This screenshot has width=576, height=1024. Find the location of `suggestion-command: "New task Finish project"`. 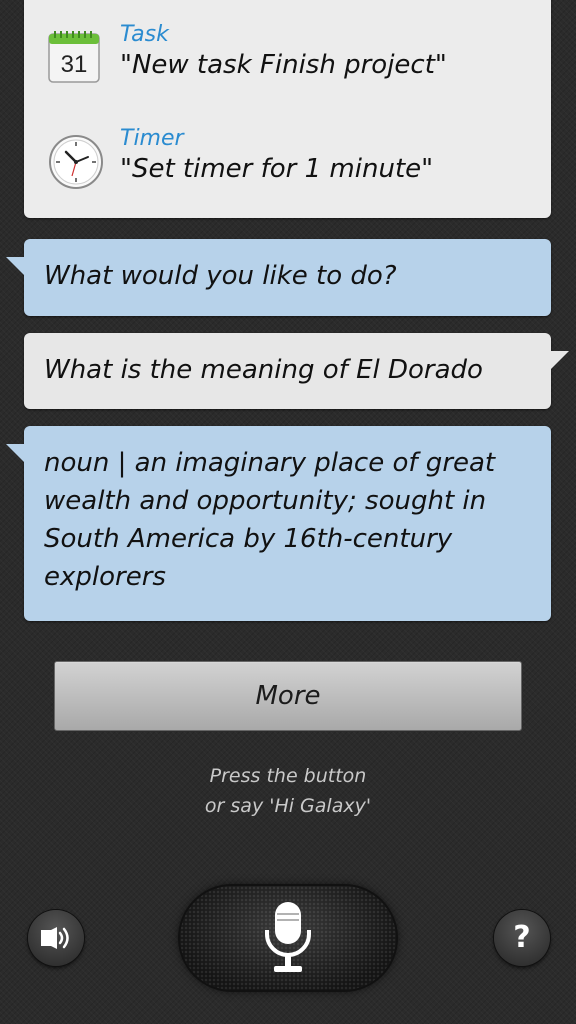

suggestion-command: "New task Finish project" is located at coordinates (283, 65).